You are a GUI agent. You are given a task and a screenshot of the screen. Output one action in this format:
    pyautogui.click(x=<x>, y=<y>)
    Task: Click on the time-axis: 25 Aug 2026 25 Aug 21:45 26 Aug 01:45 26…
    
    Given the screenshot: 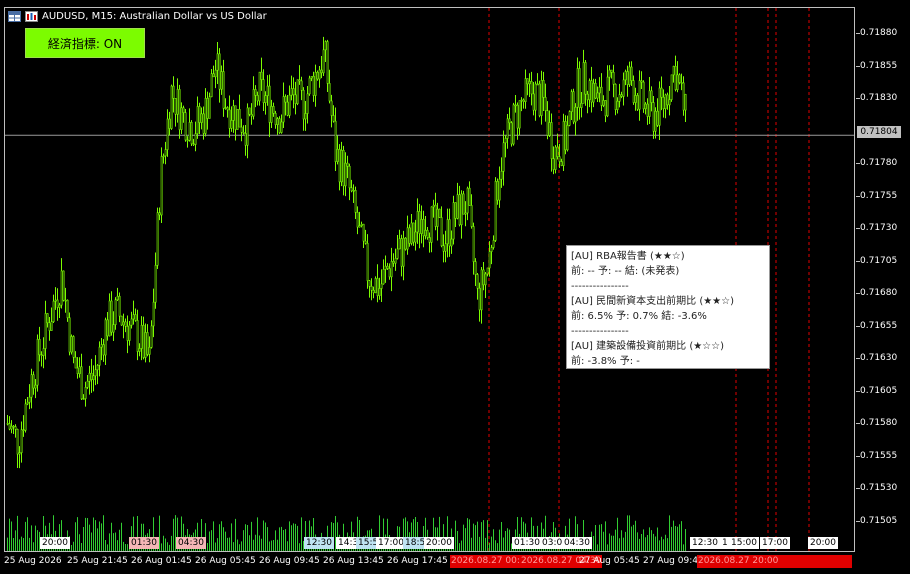 What is the action you would take?
    pyautogui.click(x=455, y=563)
    